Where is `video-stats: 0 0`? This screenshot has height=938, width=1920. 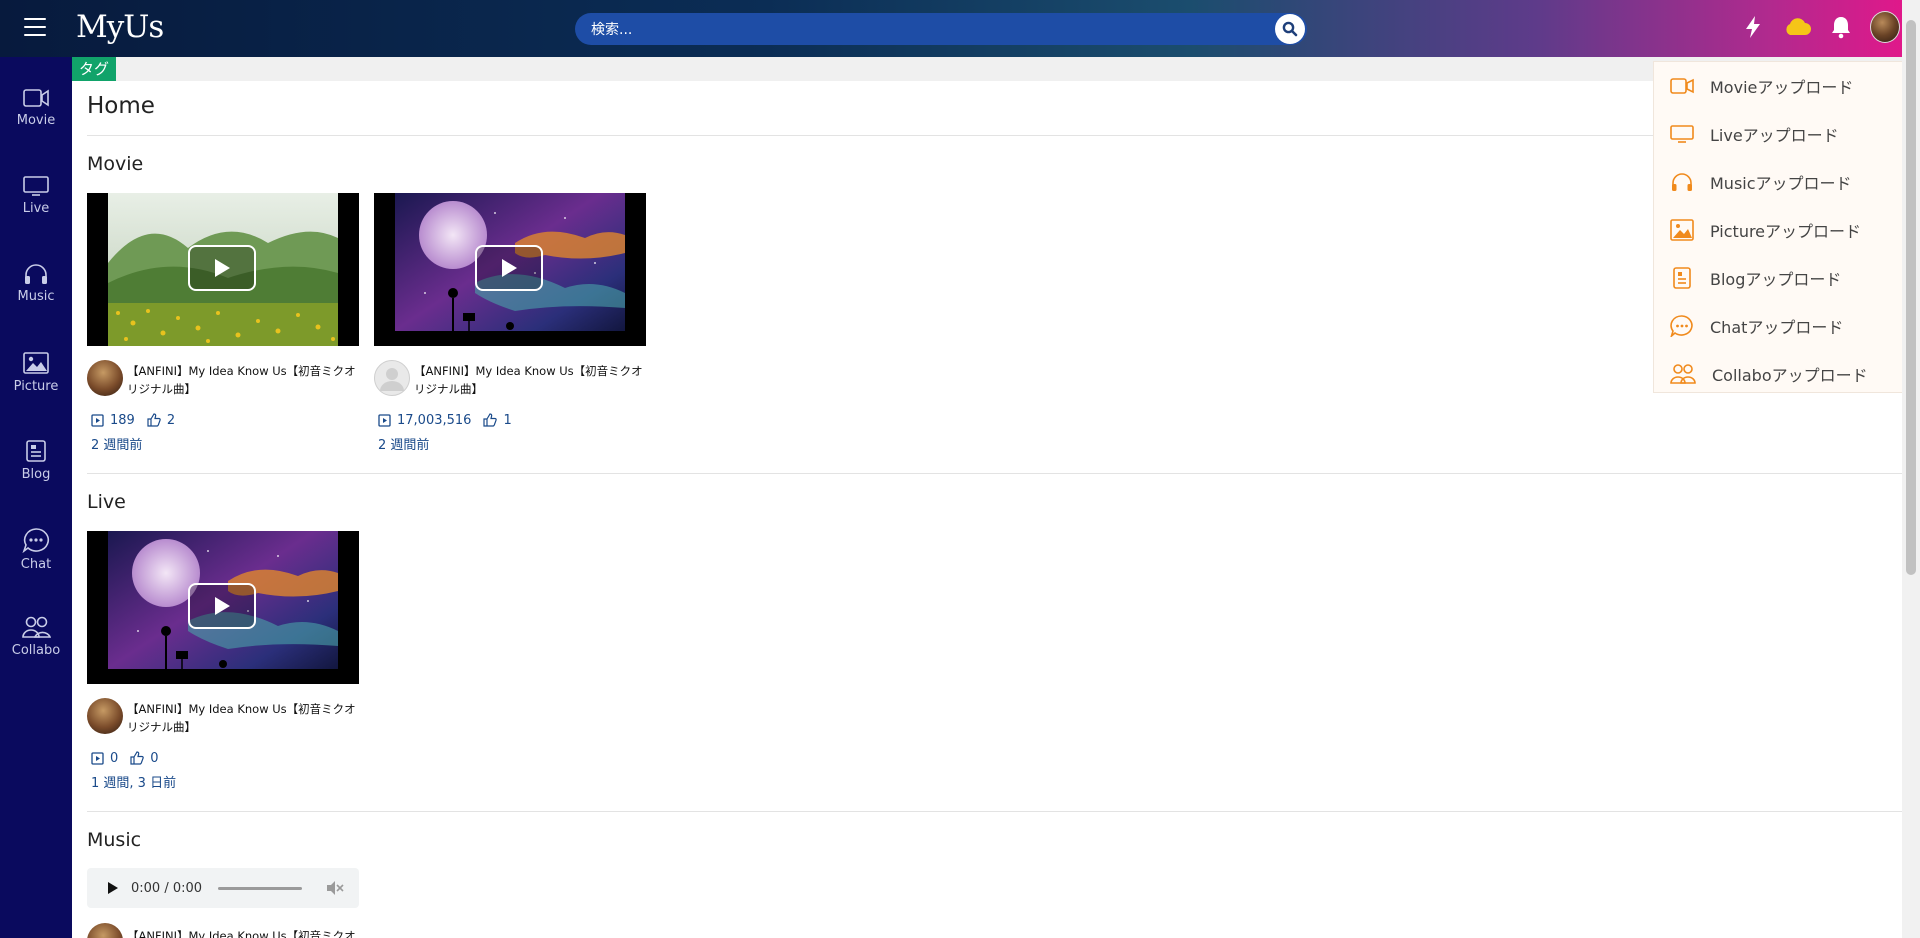
video-stats: 0 0 is located at coordinates (225, 758).